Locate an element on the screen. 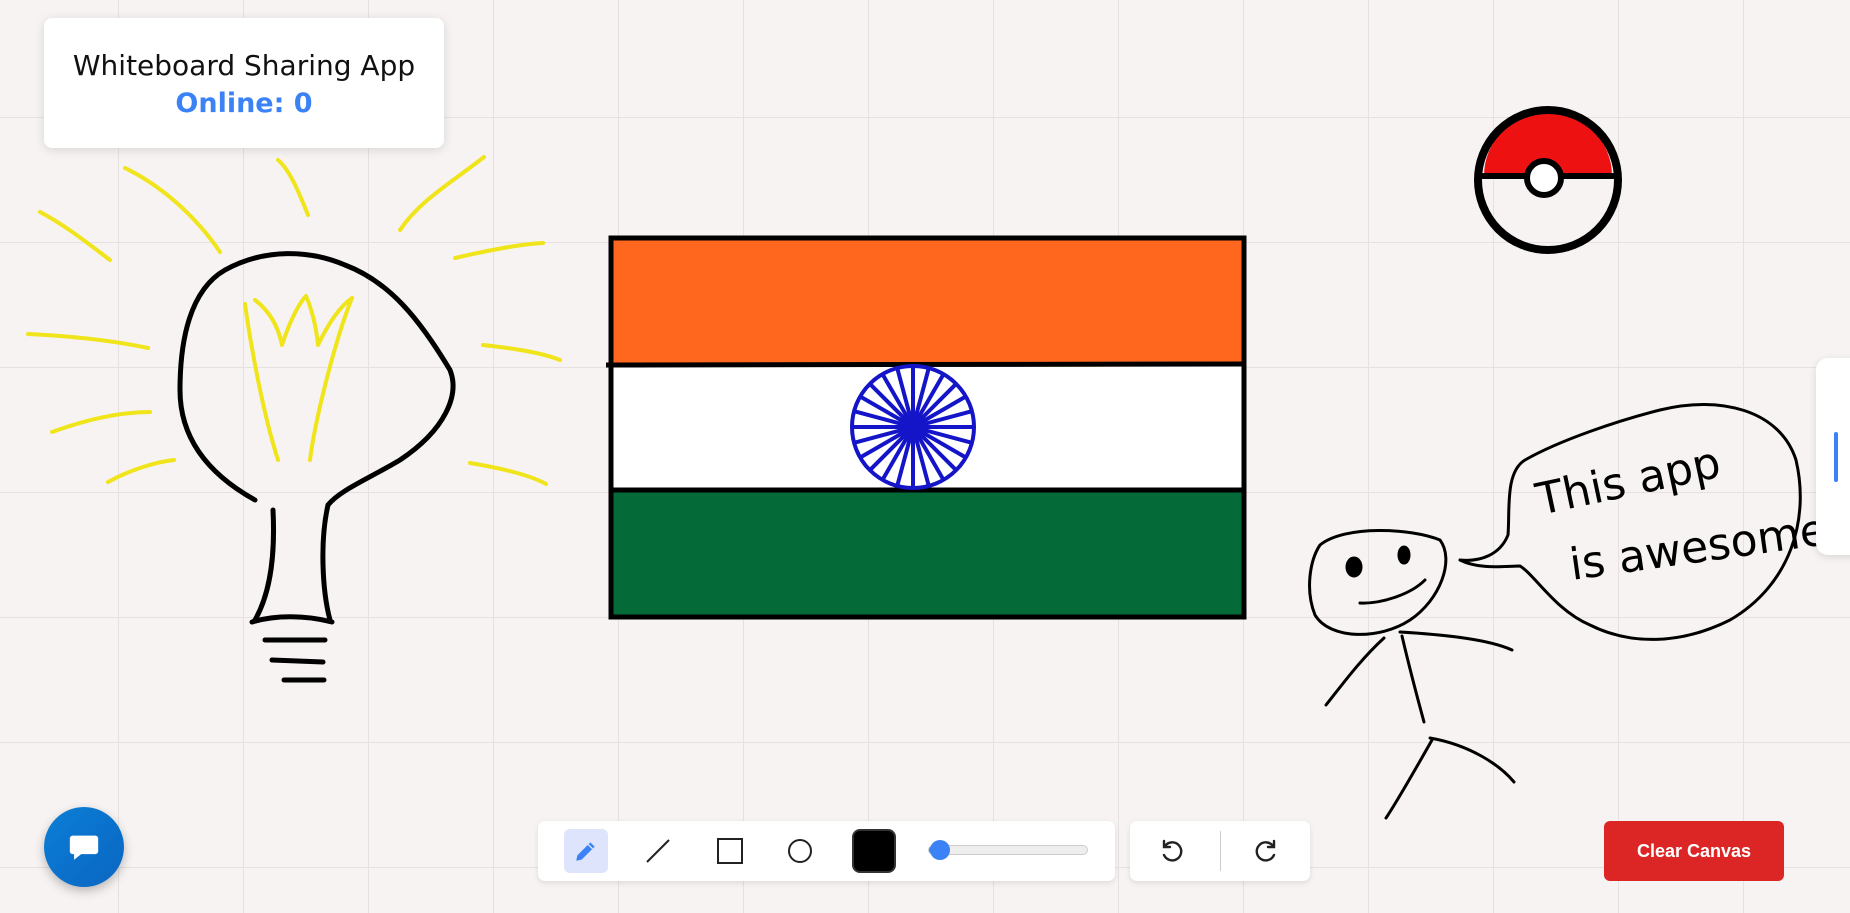 Image resolution: width=1850 pixels, height=913 pixels. toolbar-divider is located at coordinates (1220, 851).